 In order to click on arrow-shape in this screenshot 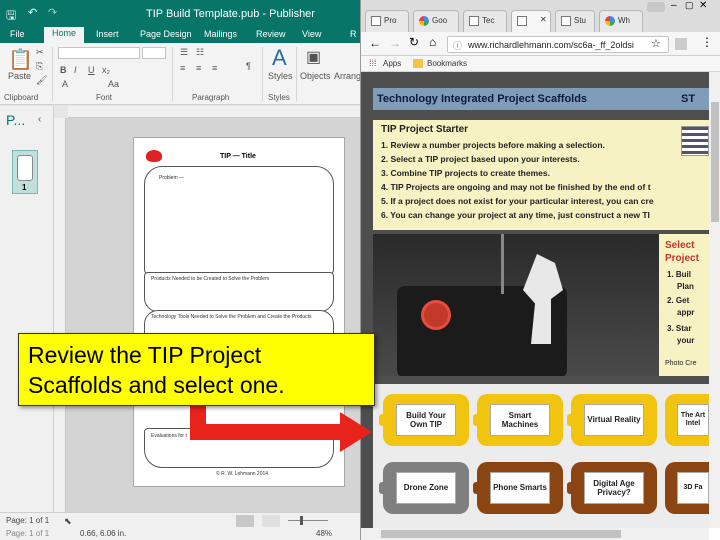, I will do `click(281, 425)`.